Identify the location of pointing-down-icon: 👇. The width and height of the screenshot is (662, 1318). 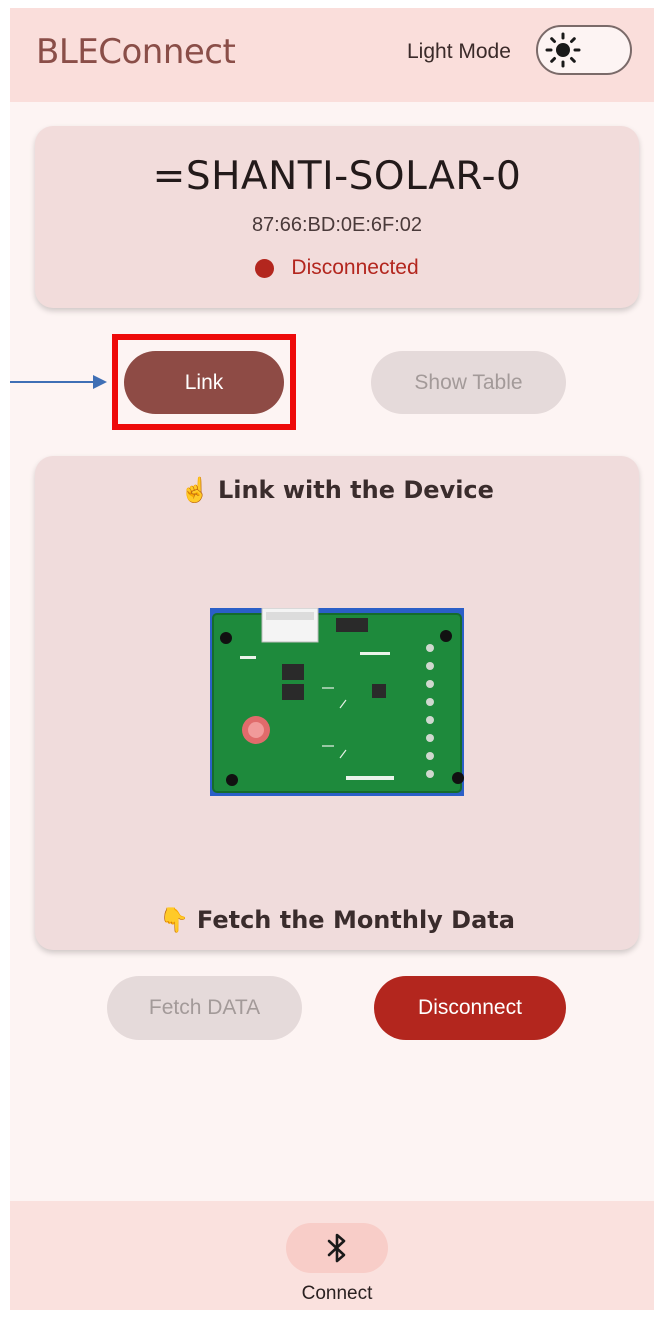
(174, 920).